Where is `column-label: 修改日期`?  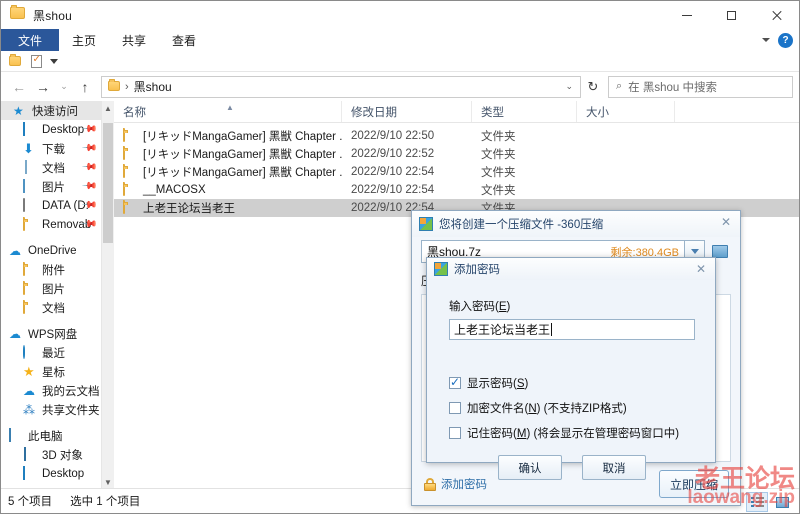
column-label: 修改日期 is located at coordinates (374, 112).